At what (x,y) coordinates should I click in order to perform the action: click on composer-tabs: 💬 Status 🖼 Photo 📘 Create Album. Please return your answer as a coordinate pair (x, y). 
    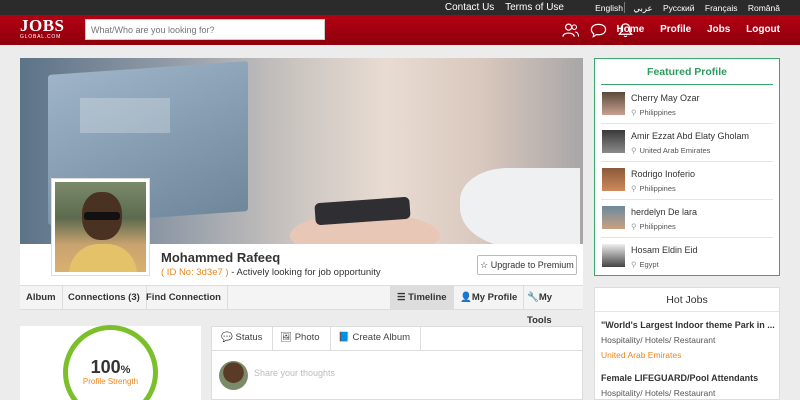
    Looking at the image, I should click on (397, 338).